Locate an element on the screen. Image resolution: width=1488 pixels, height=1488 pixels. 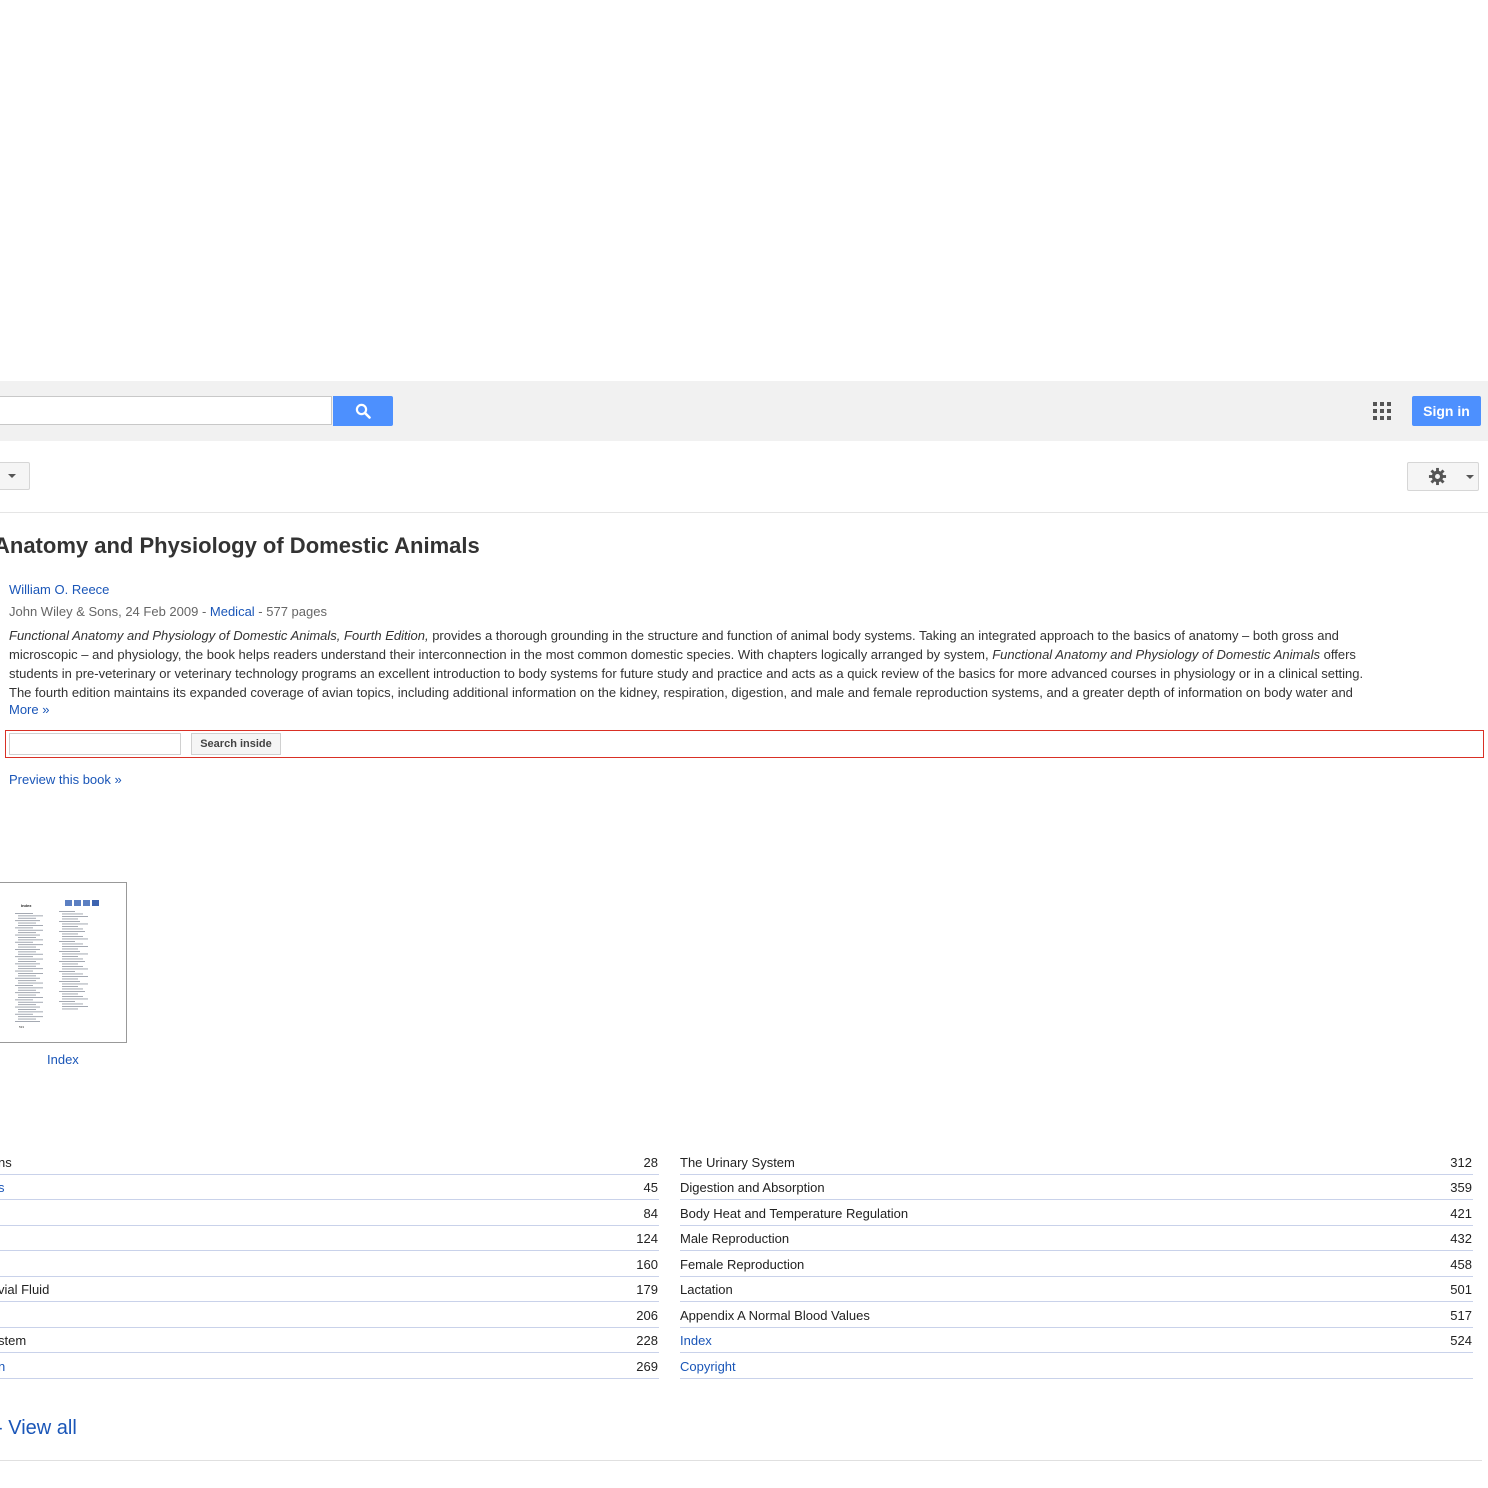
chapter-title: Body Heat and Temperature Regulation is located at coordinates (794, 1213).